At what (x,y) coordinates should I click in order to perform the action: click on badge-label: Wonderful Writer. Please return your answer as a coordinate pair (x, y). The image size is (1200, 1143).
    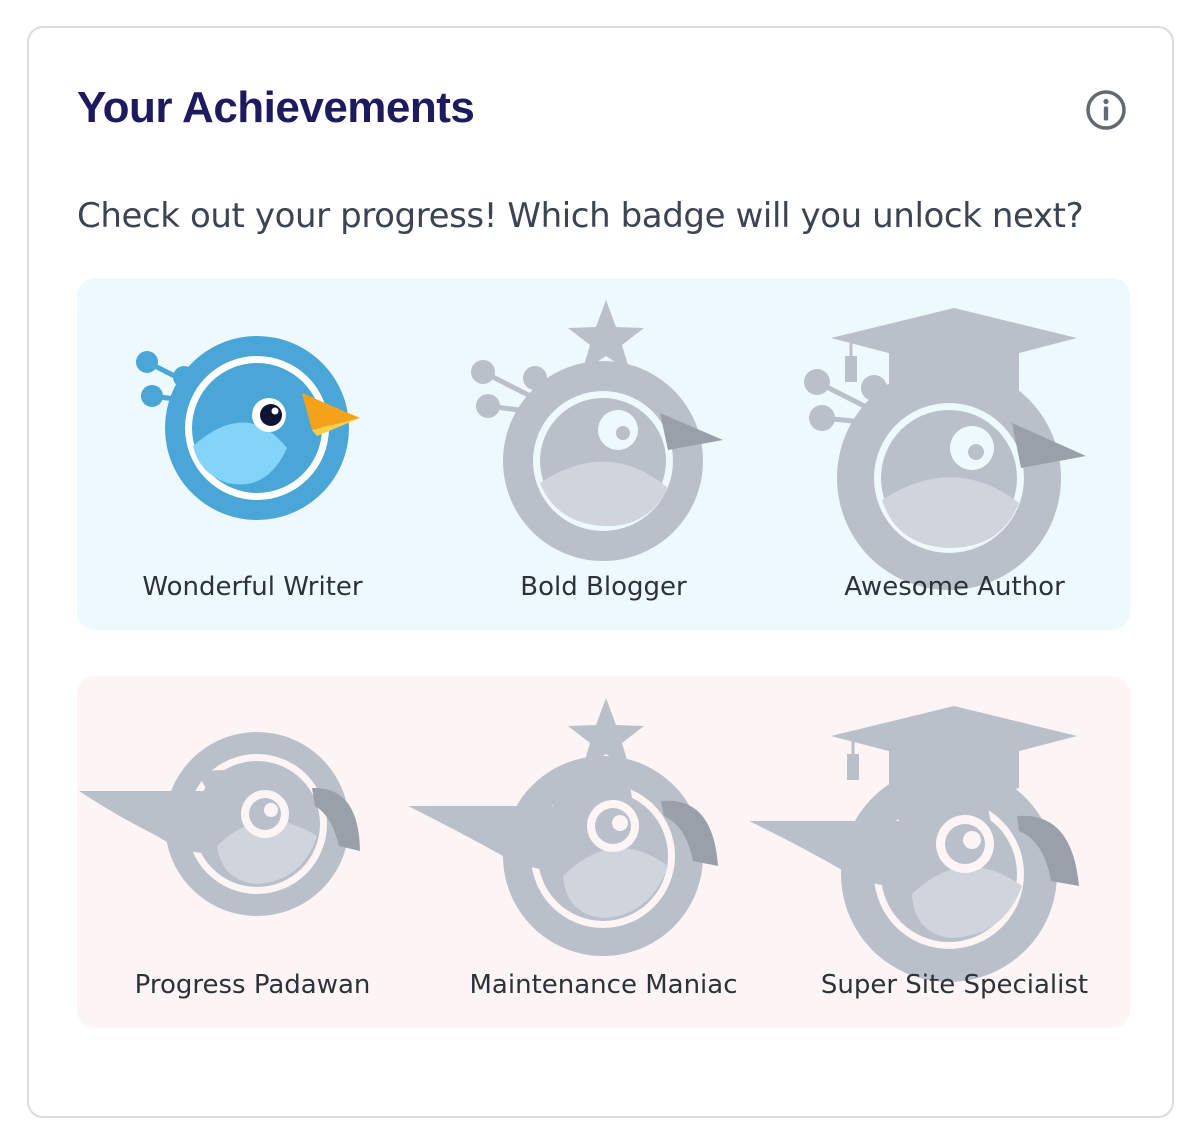
    Looking at the image, I should click on (252, 587).